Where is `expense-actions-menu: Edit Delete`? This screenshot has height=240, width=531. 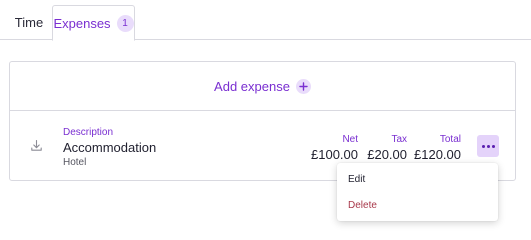 expense-actions-menu: Edit Delete is located at coordinates (417, 192).